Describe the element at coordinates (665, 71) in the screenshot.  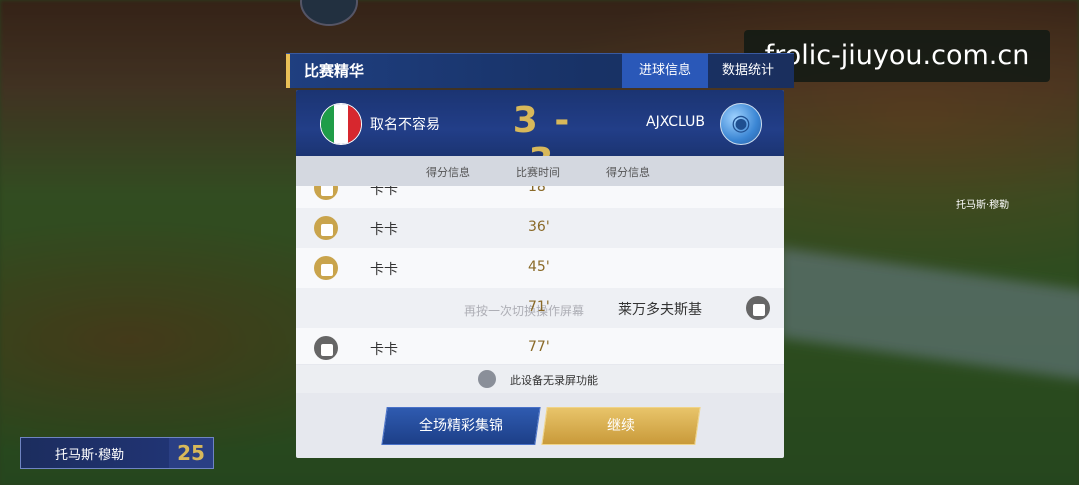
I see `tab-goal-info: 进球信息` at that location.